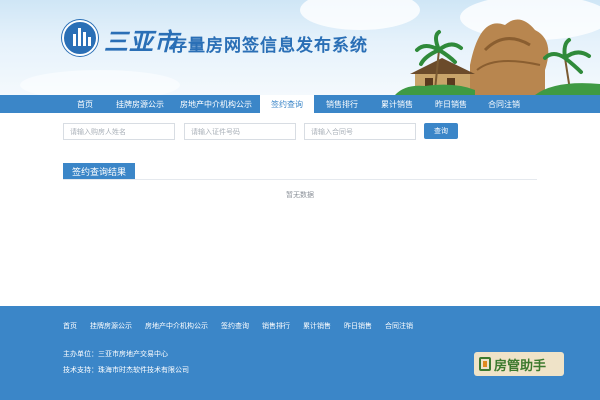  I want to click on footer-tech-support: 技术支持：珠海市时杰软件技术有限公司, so click(126, 370).